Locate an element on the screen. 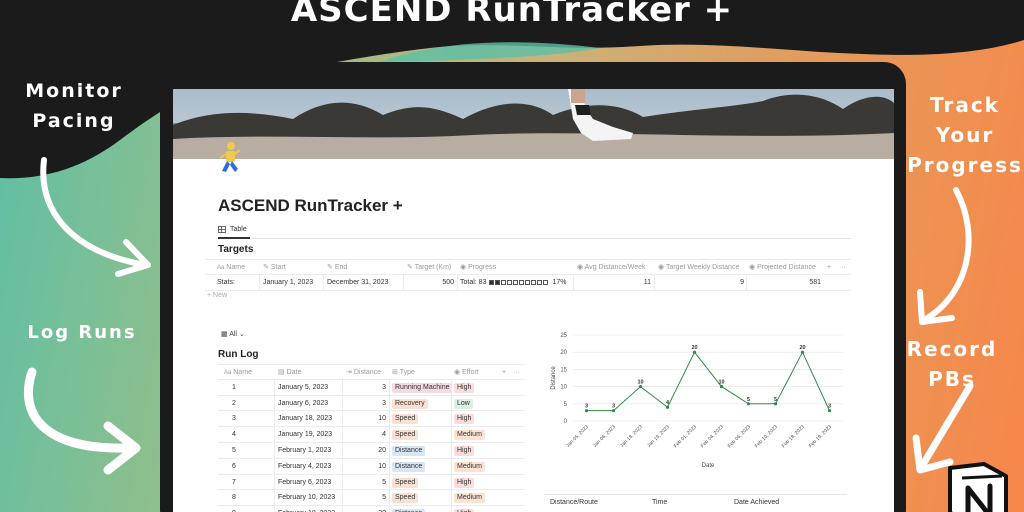 Image resolution: width=1024 pixels, height=512 pixels. col-header-start: ✎ Start is located at coordinates (274, 268).